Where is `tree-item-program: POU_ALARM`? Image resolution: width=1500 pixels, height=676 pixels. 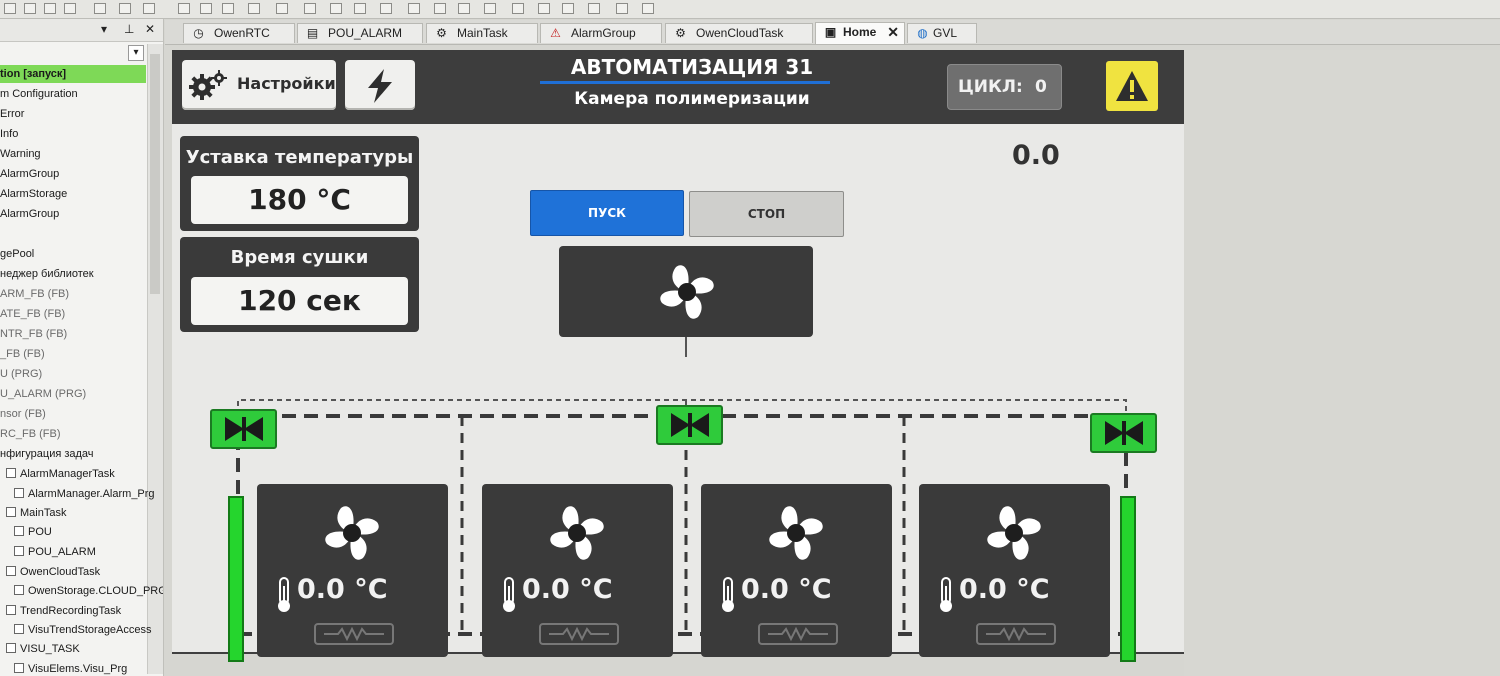
tree-item-program: POU_ALARM is located at coordinates (55, 552).